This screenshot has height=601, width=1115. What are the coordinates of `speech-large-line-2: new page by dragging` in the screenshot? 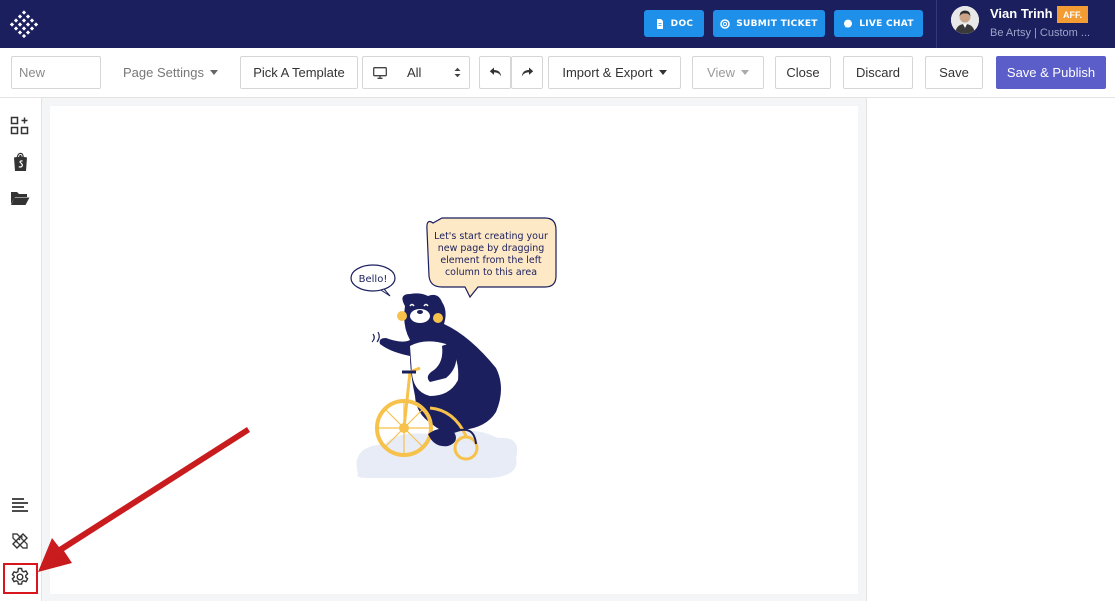 It's located at (491, 248).